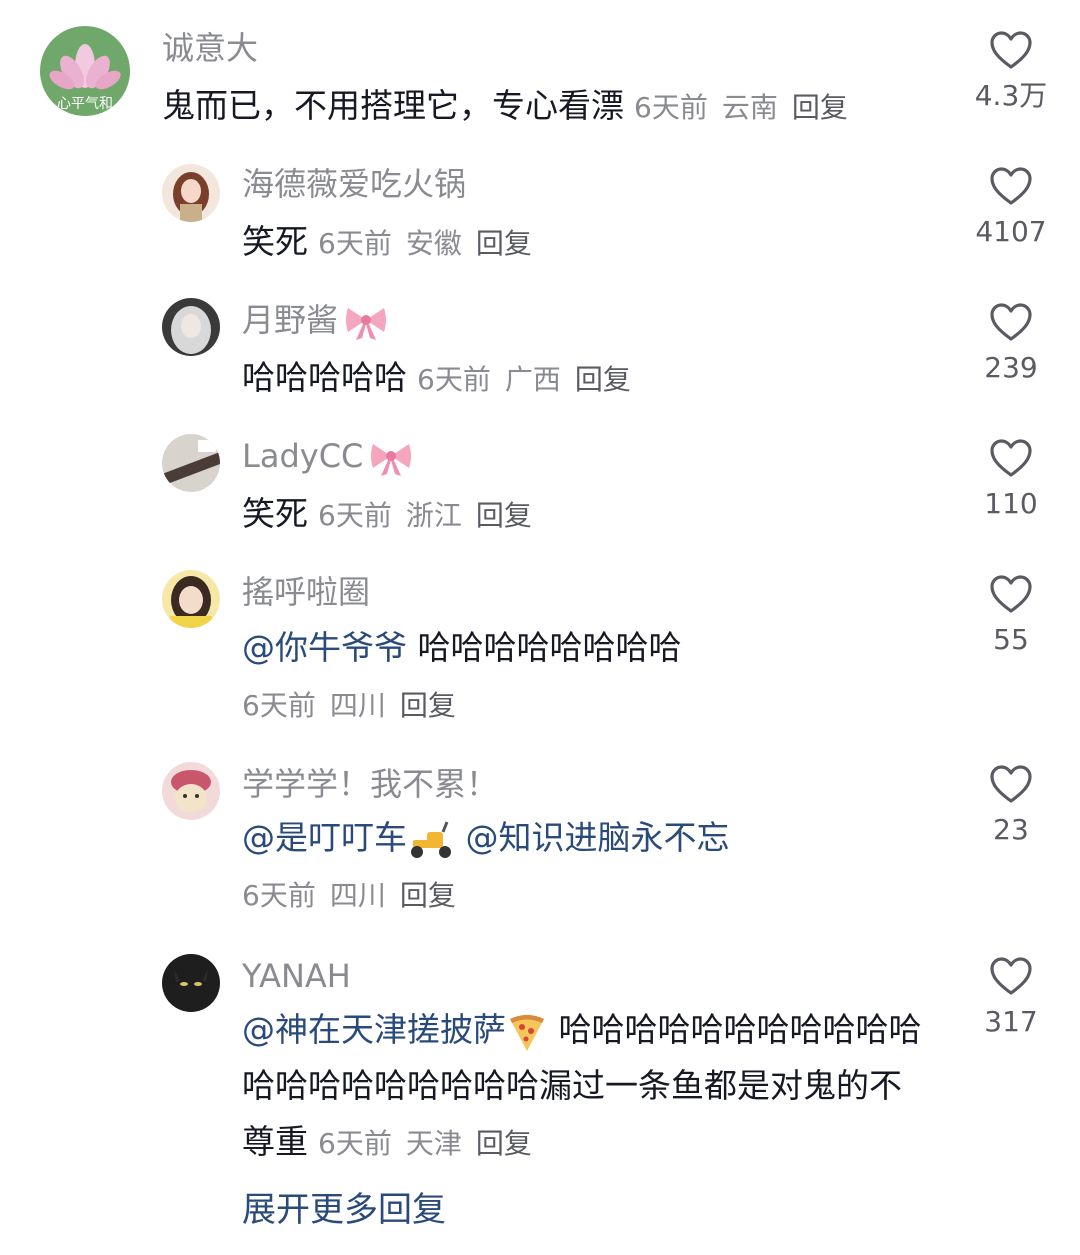  Describe the element at coordinates (370, 784) in the screenshot. I see `username: 学学学！我不累！` at that location.